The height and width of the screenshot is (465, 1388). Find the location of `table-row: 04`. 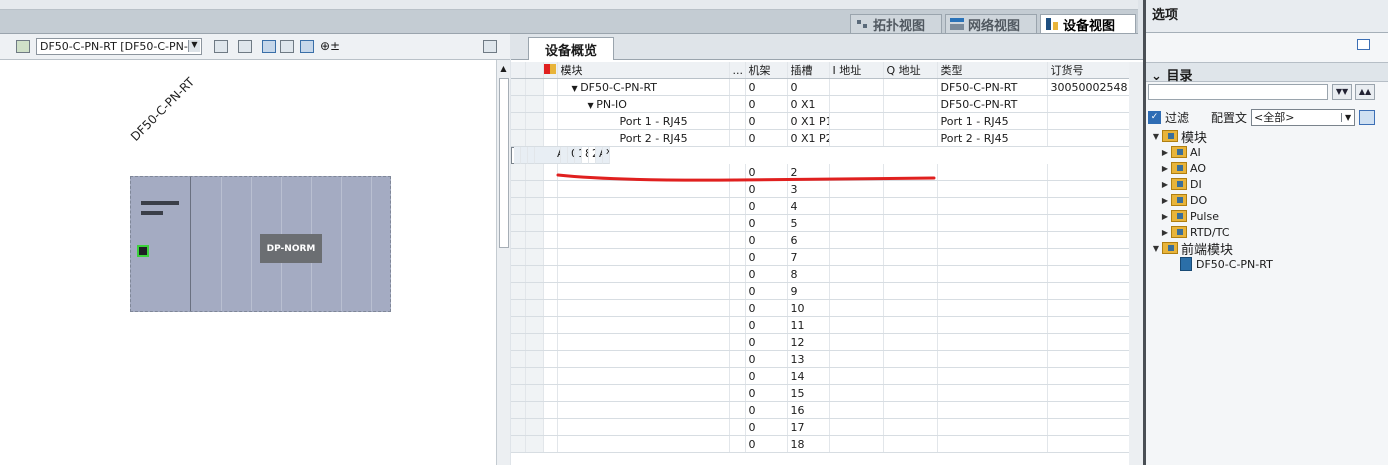

table-row: 04 is located at coordinates (825, 206).